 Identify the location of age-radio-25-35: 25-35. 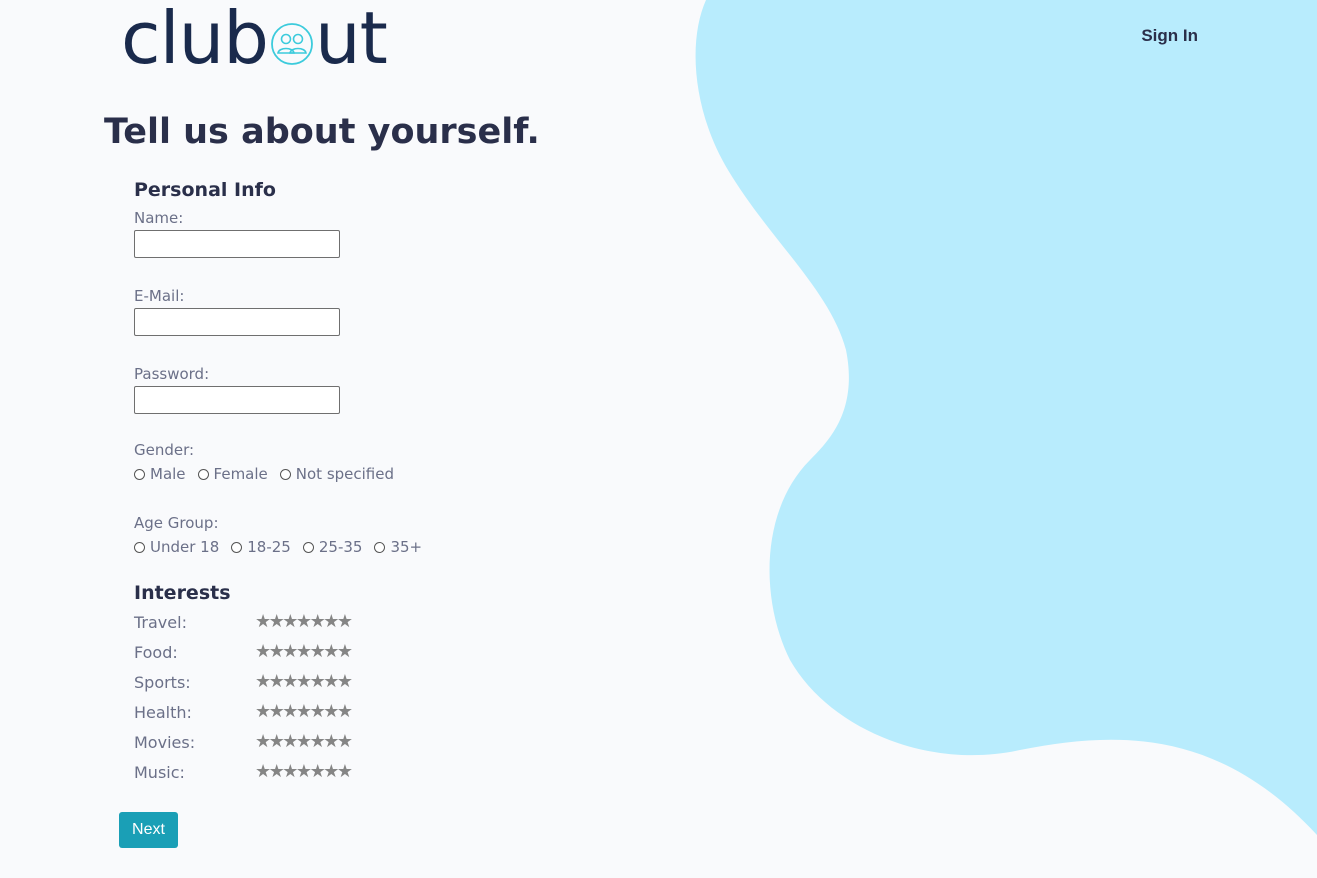
(332, 547).